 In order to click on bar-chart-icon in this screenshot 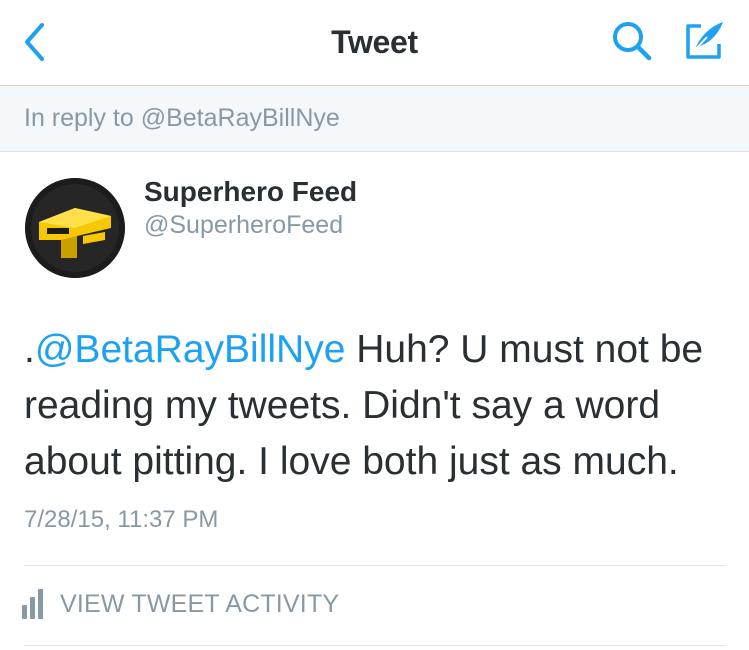, I will do `click(32, 604)`.